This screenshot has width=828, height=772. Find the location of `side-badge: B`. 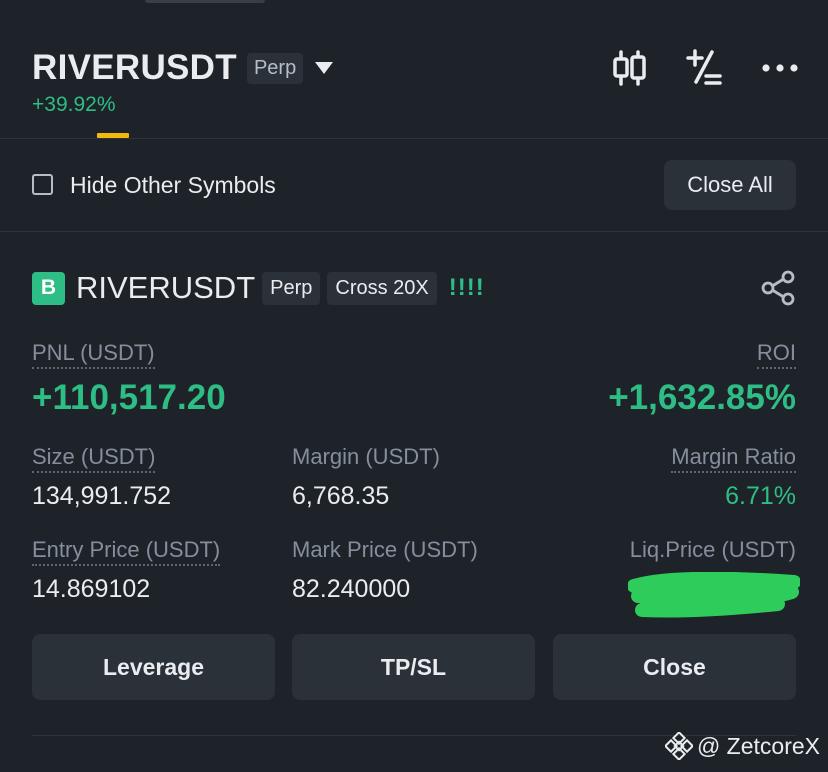

side-badge: B is located at coordinates (48, 288).